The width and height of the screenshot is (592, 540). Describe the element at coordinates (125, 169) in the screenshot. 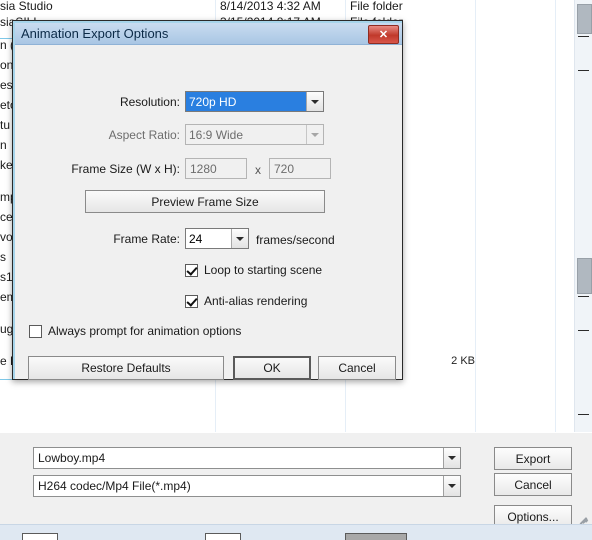

I see `frame-size-label: Frame Size (W x H):` at that location.